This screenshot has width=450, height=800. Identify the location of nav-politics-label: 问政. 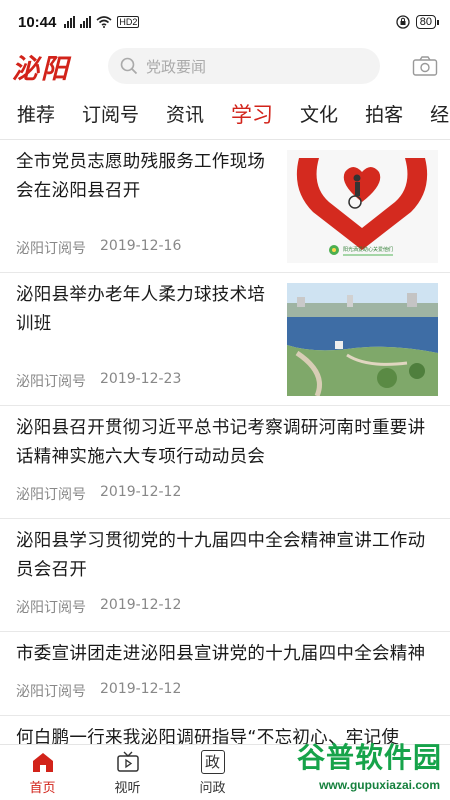
(212, 788).